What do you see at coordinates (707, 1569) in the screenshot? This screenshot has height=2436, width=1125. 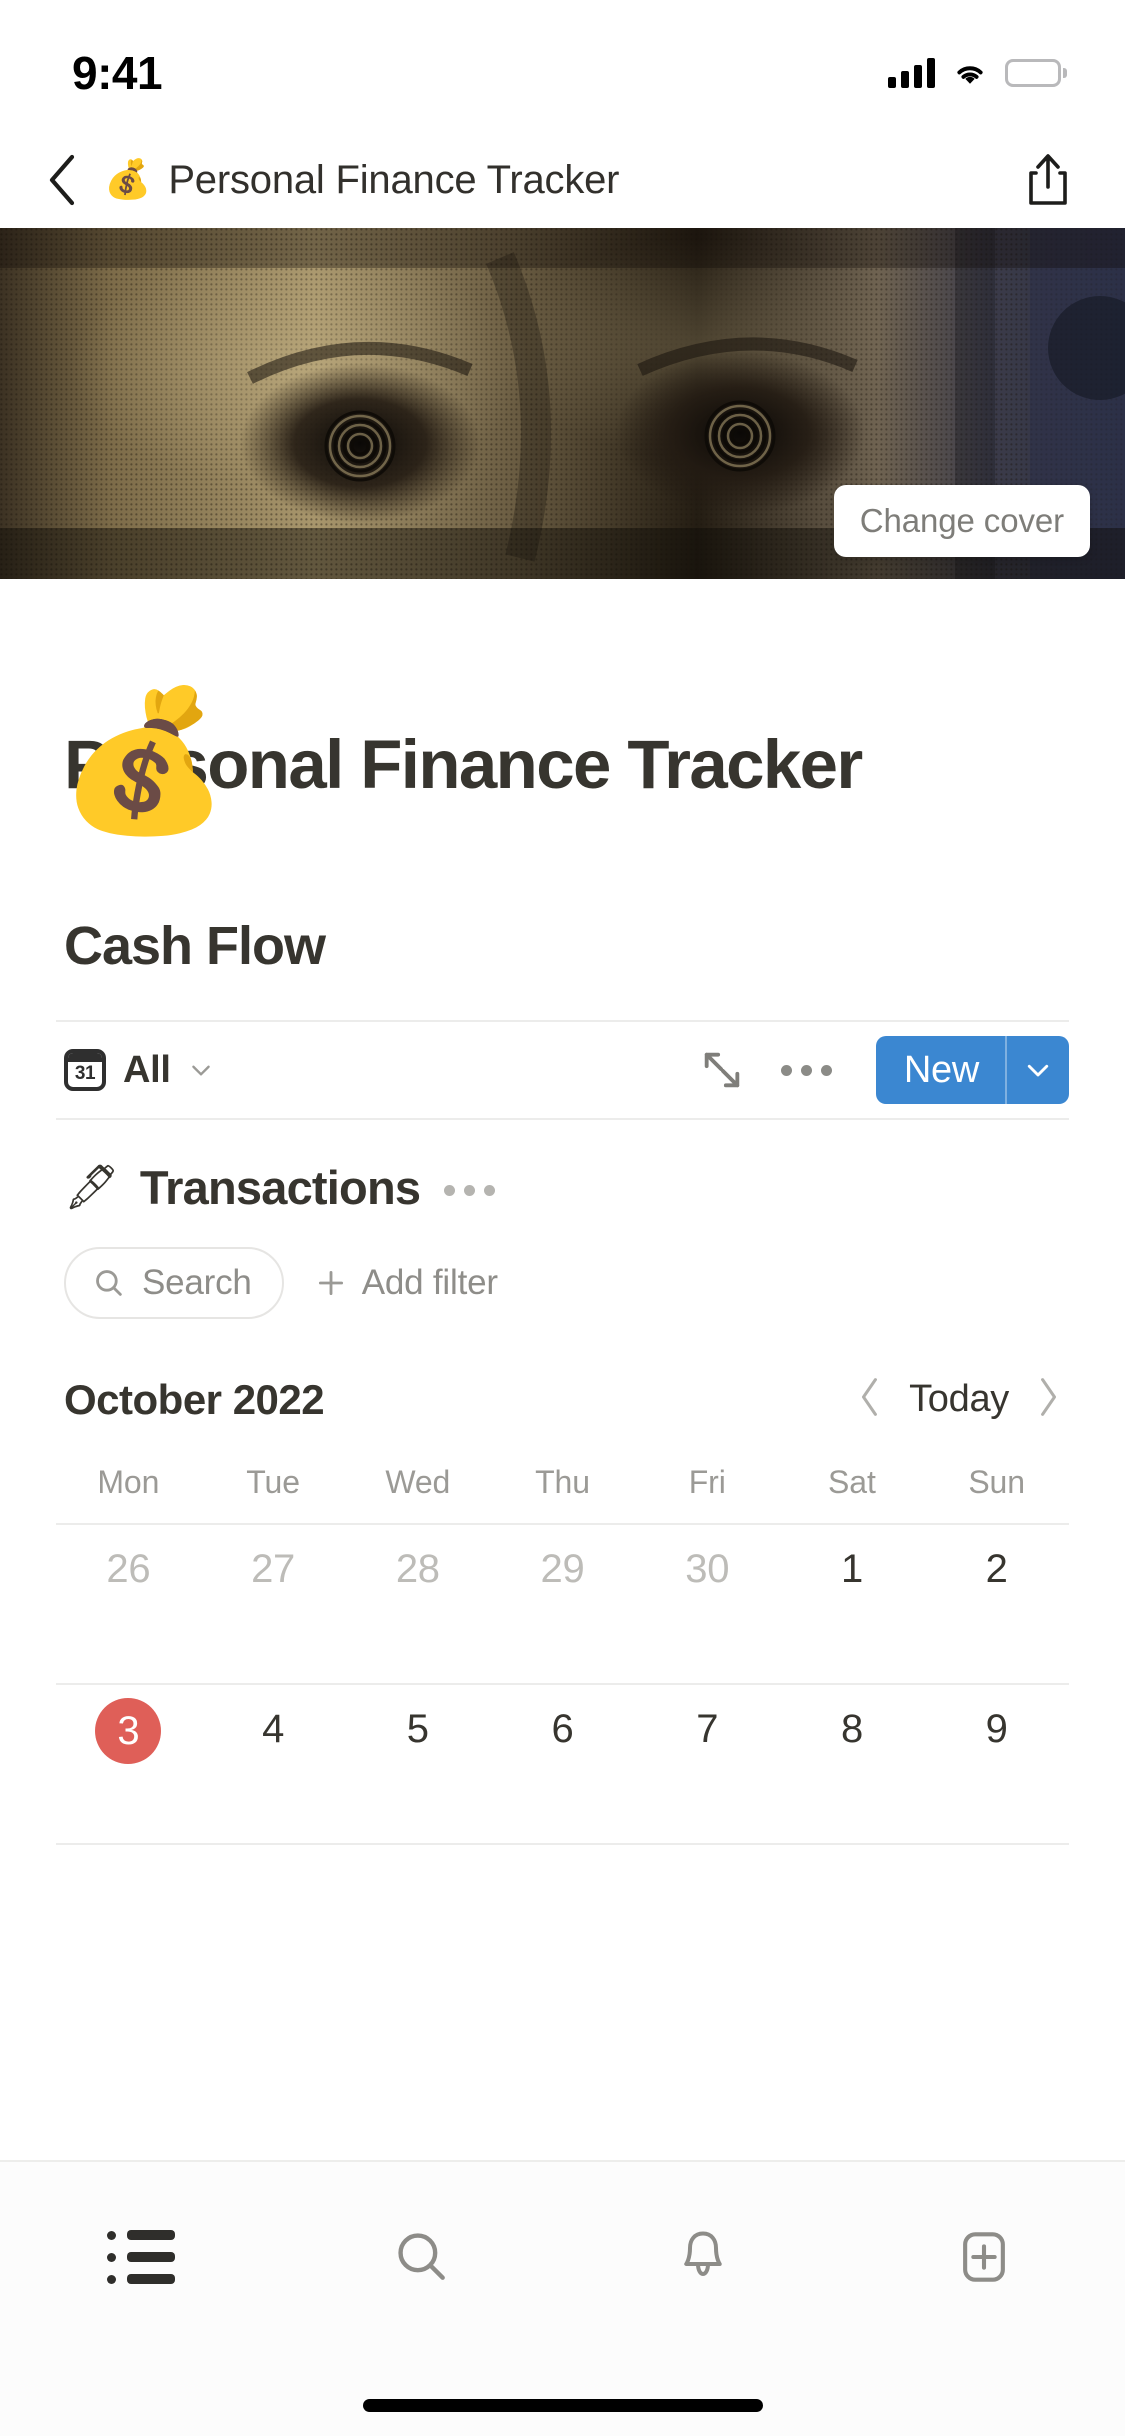 I see `calendar-day-number: 30` at bounding box center [707, 1569].